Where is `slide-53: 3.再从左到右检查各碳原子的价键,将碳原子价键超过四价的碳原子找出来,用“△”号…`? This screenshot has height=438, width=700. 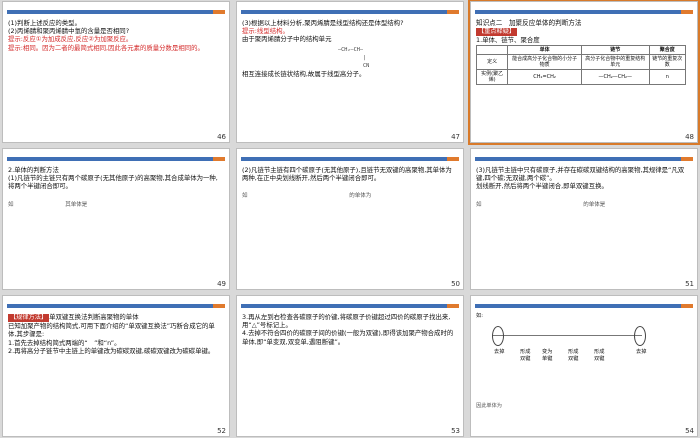
slide-53: 3.再从左到右检查各碳原子的价键,将碳原子价键超过四价的碳原子找出来,用“△”号… is located at coordinates (350, 366).